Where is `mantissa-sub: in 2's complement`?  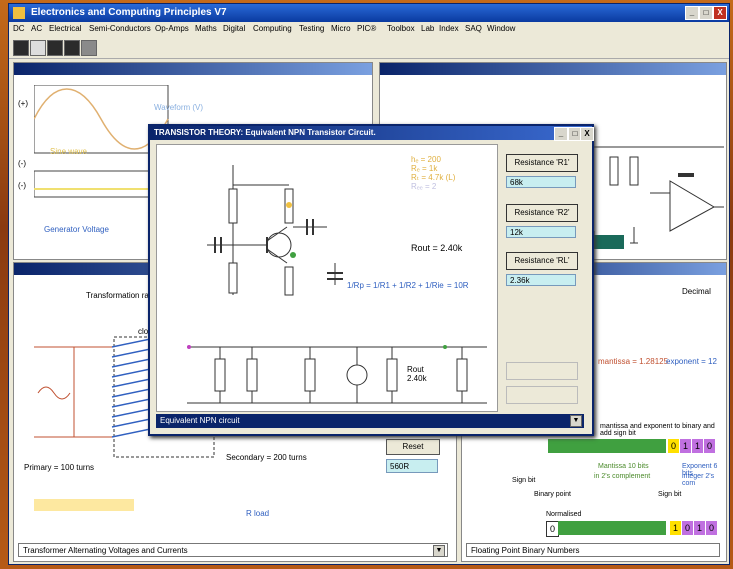 mantissa-sub: in 2's complement is located at coordinates (622, 476).